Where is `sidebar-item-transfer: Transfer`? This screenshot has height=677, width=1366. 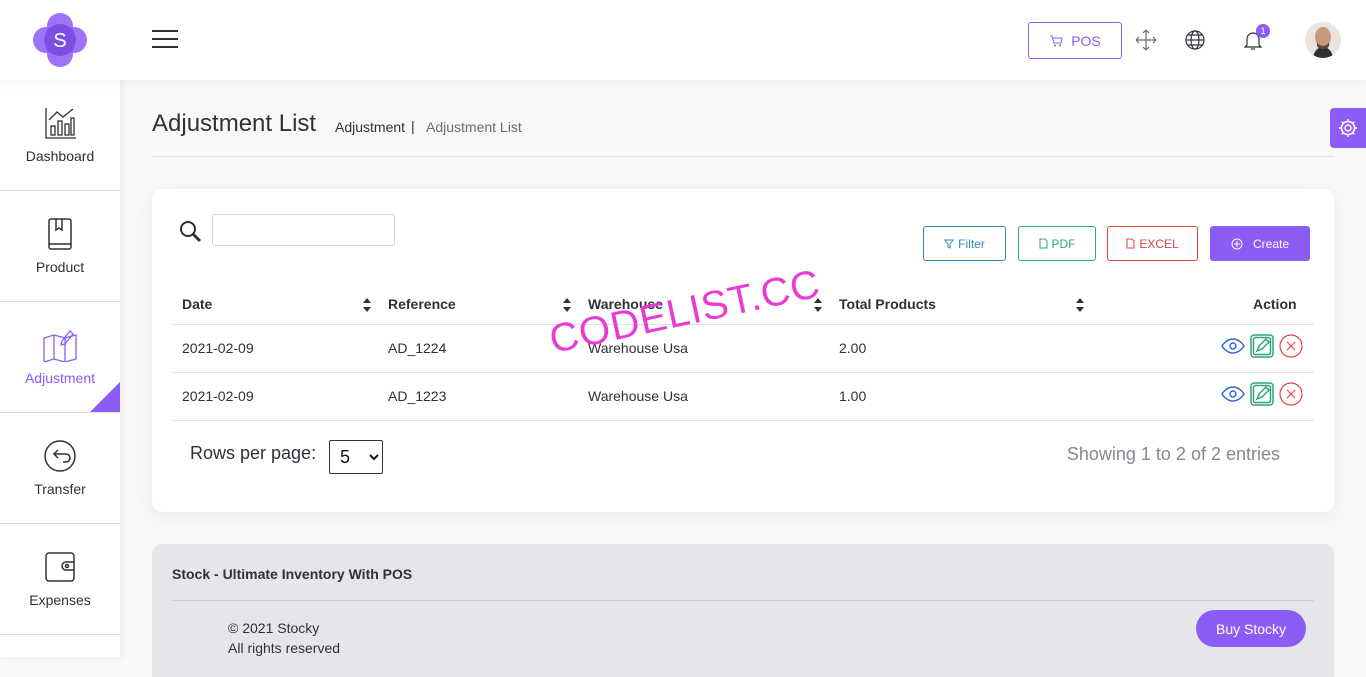 sidebar-item-transfer: Transfer is located at coordinates (60, 468).